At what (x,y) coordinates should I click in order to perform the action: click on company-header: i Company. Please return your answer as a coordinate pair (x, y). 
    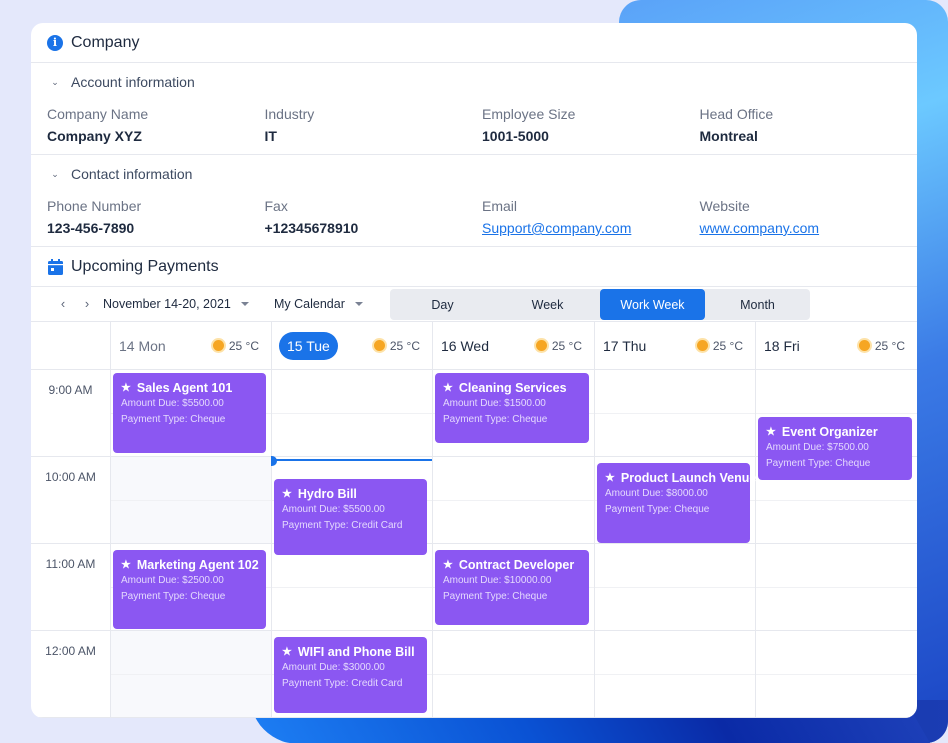
    Looking at the image, I should click on (474, 43).